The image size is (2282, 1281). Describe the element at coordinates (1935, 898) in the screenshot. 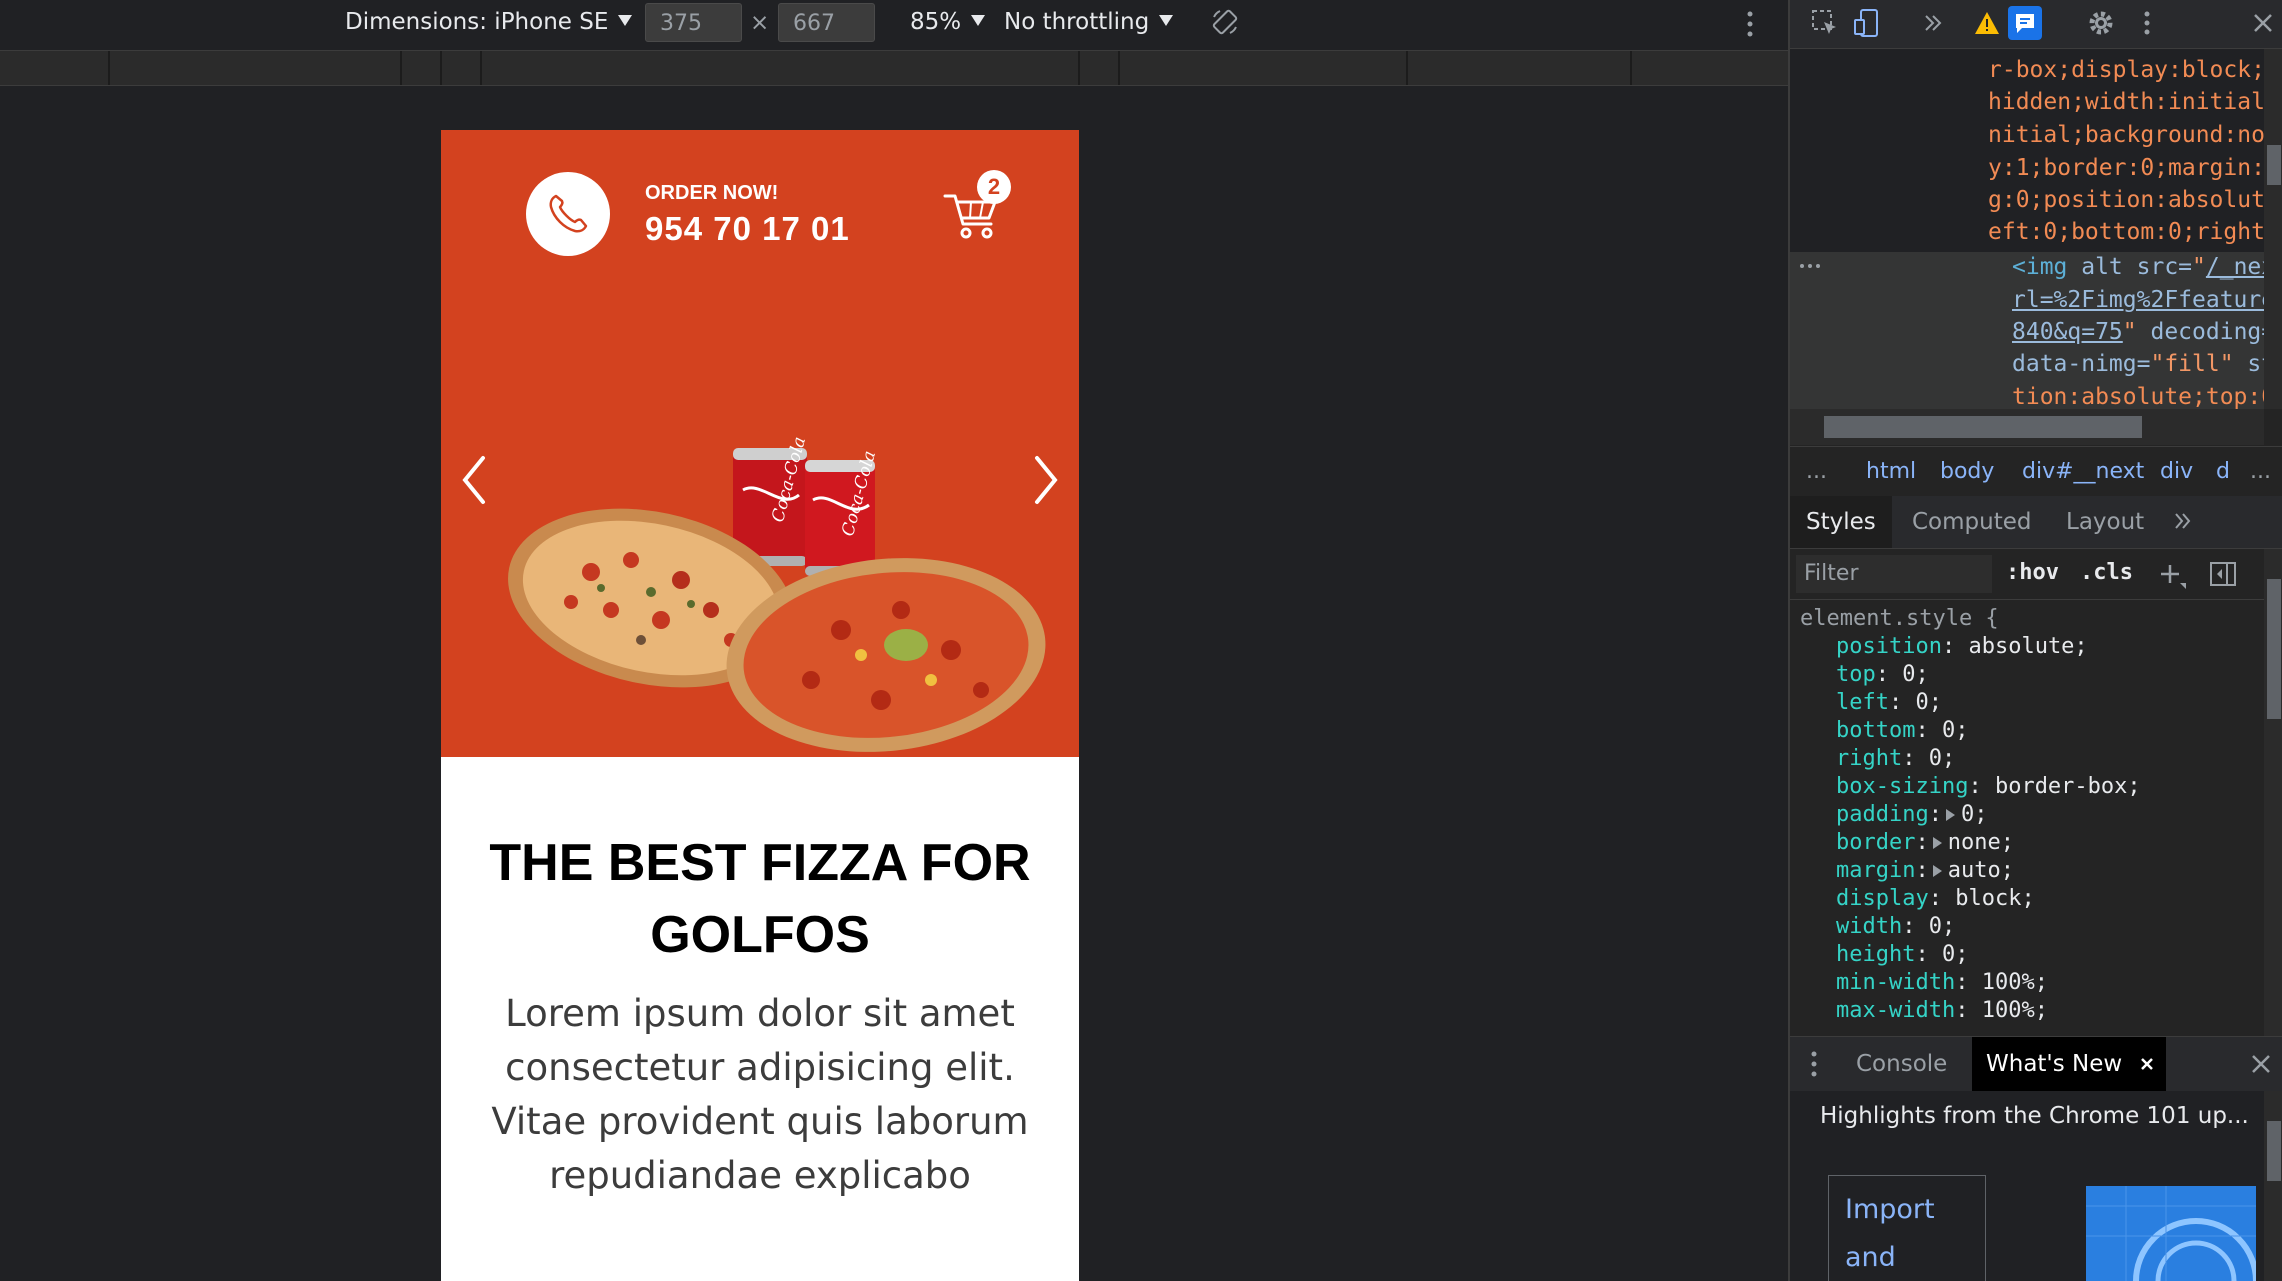

I see `css-property: display: block;` at that location.